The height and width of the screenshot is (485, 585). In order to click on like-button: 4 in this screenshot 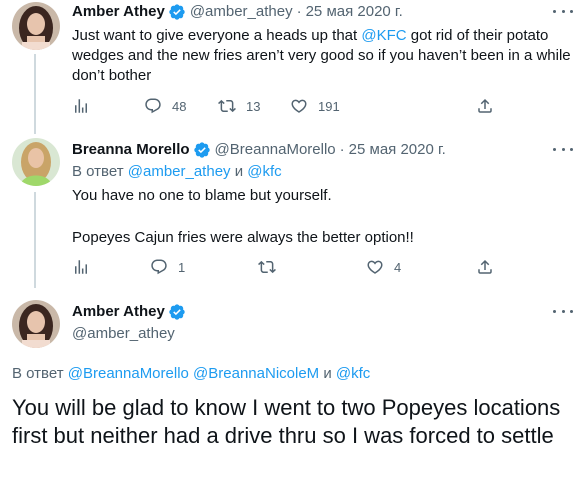, I will do `click(383, 267)`.